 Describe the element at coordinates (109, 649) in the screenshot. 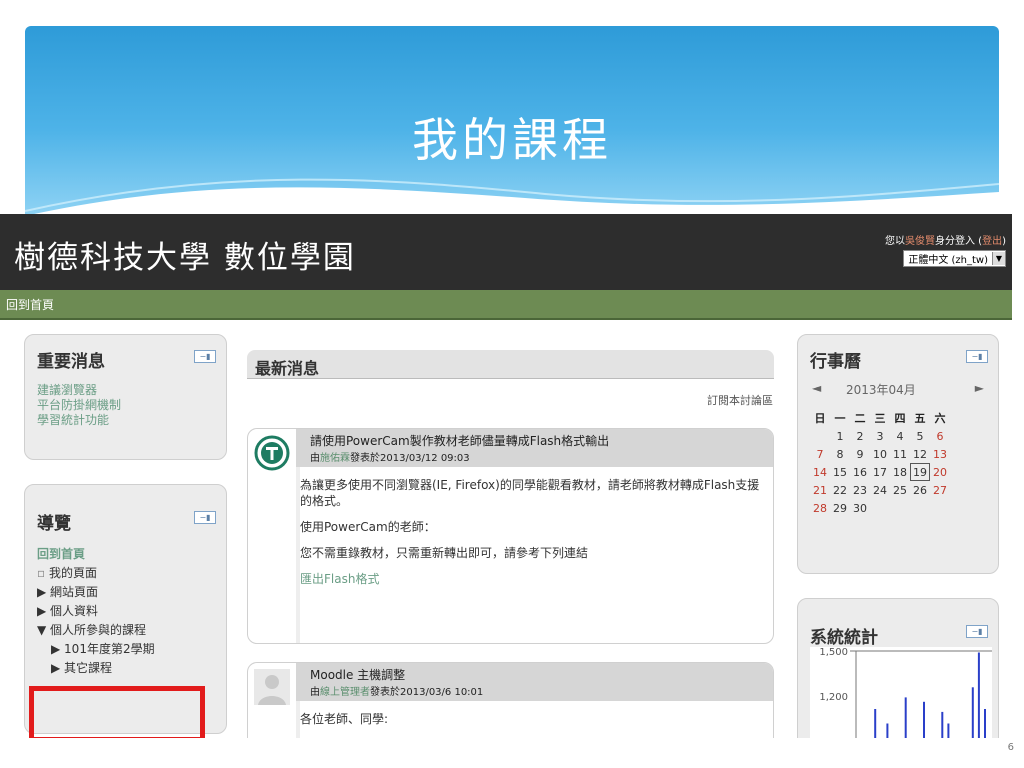

I see `nav-item-label: 101年度第2學期` at that location.